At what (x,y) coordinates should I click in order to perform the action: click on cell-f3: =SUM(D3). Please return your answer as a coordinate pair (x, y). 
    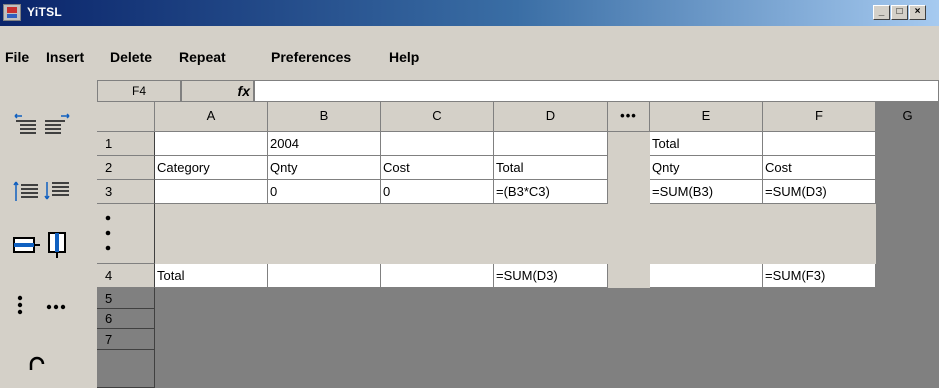
    Looking at the image, I should click on (819, 192).